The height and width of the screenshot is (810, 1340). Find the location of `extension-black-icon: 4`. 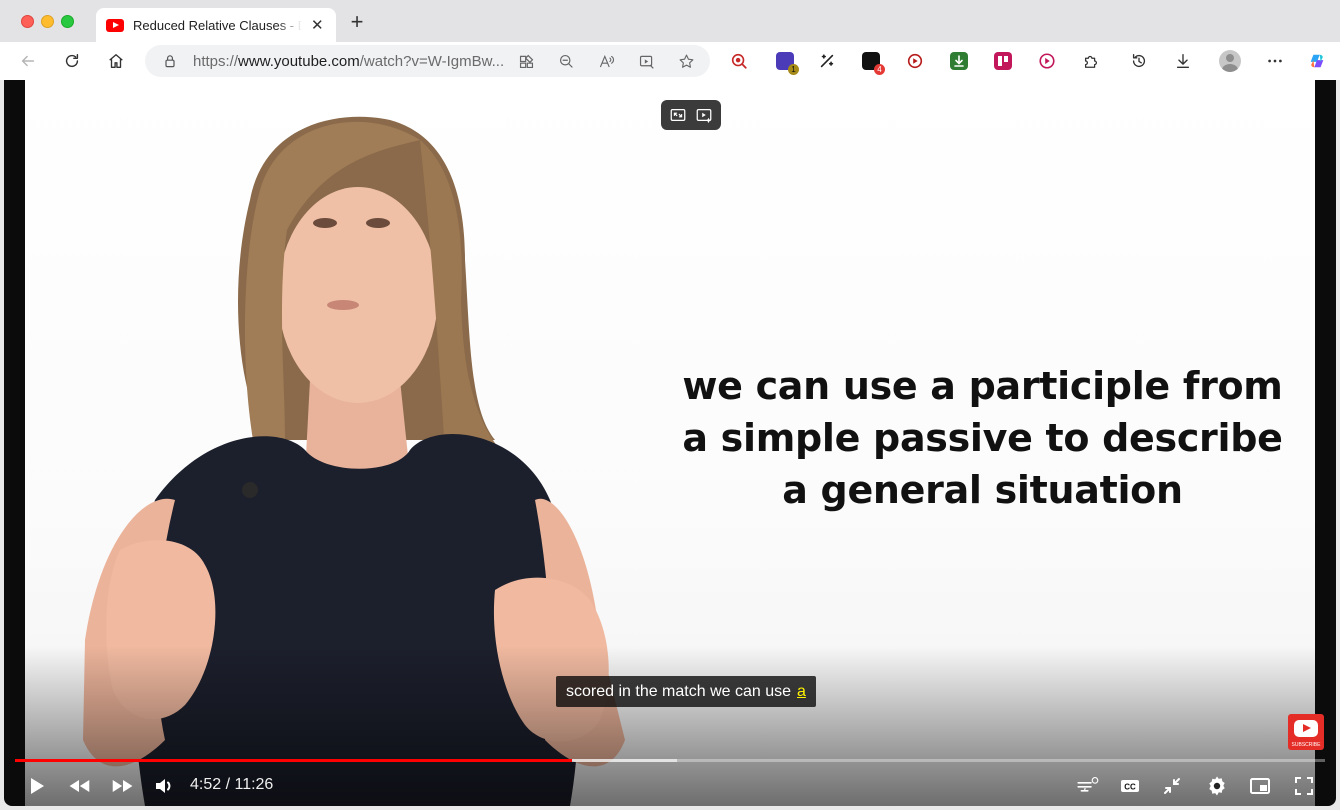

extension-black-icon: 4 is located at coordinates (873, 63).